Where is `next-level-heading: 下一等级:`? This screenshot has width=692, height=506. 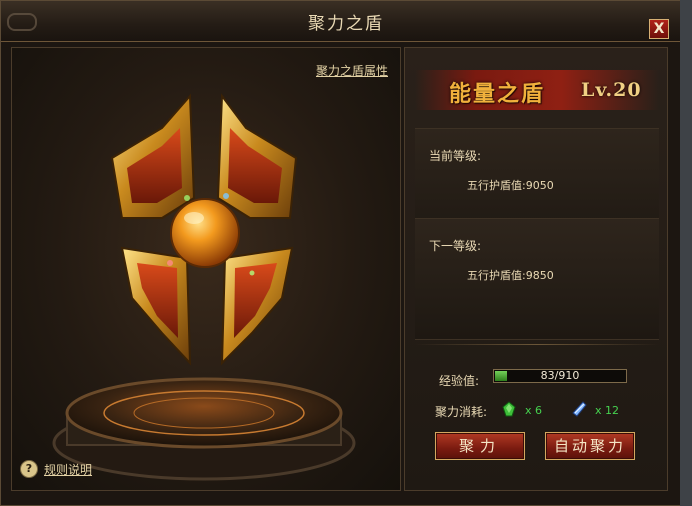 next-level-heading: 下一等级: is located at coordinates (455, 246).